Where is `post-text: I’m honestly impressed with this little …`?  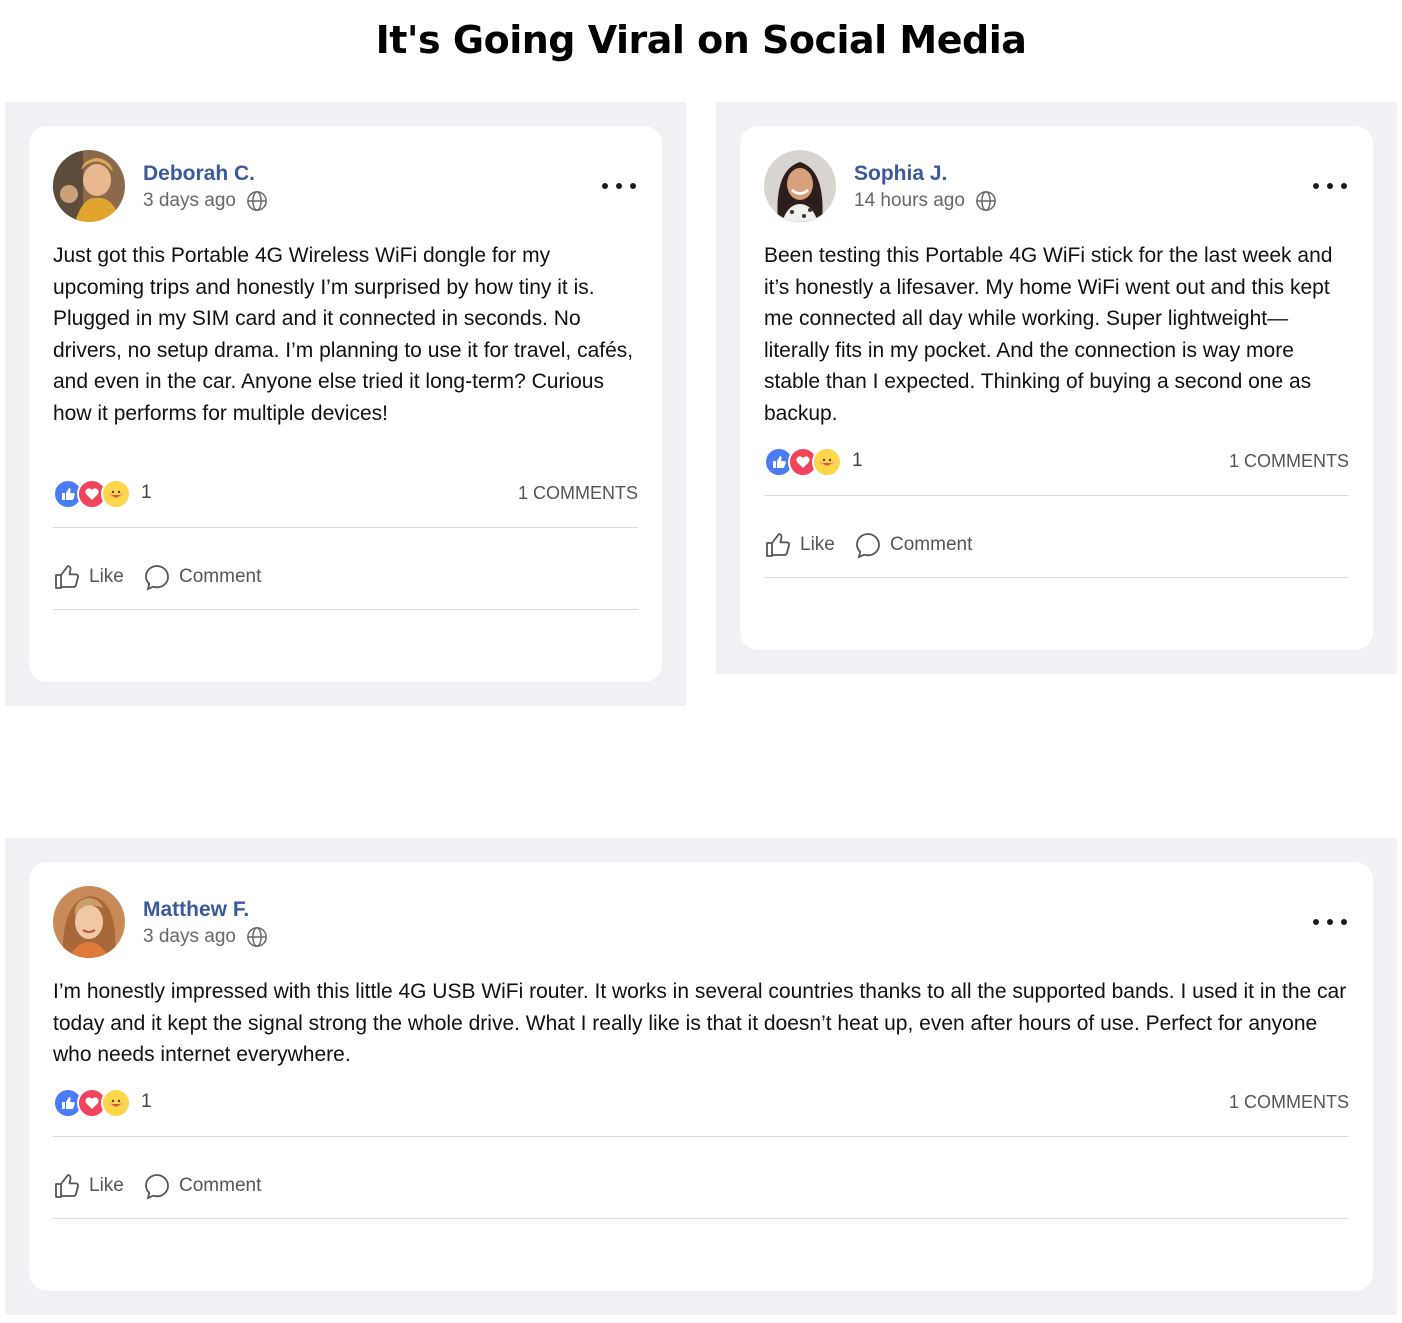
post-text: I’m honestly impressed with this little … is located at coordinates (700, 1023).